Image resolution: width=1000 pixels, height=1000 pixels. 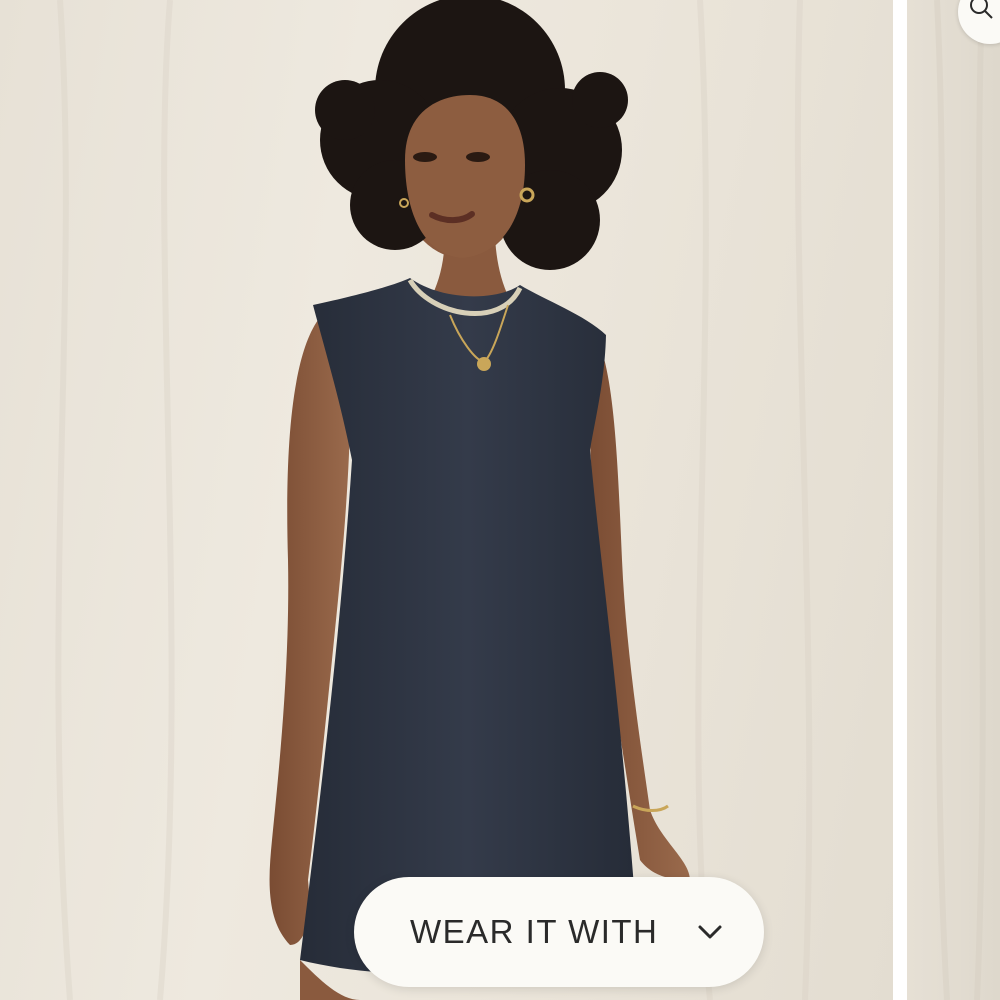 I want to click on zoom-icon, so click(x=981, y=10).